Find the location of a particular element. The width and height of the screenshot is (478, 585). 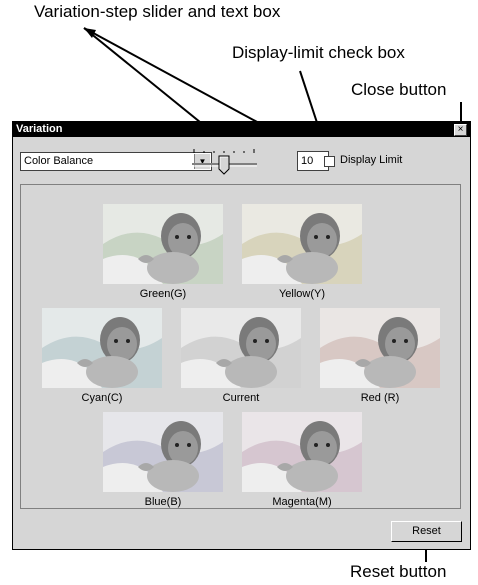

variation-label: Cyan(C) is located at coordinates (102, 398).